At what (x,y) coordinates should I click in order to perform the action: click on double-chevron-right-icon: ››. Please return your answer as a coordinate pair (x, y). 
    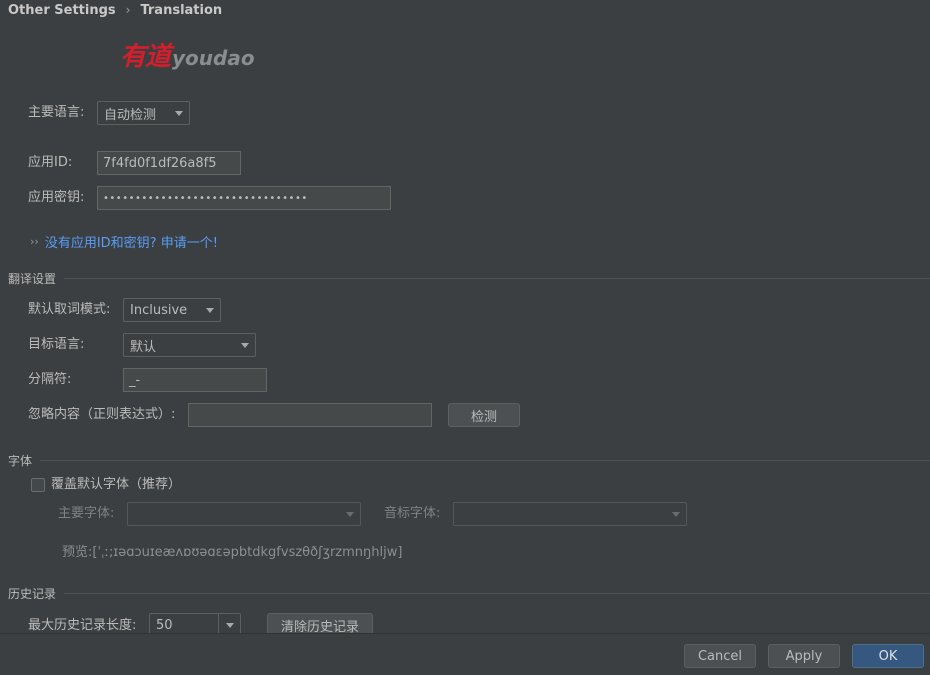
    Looking at the image, I should click on (34, 241).